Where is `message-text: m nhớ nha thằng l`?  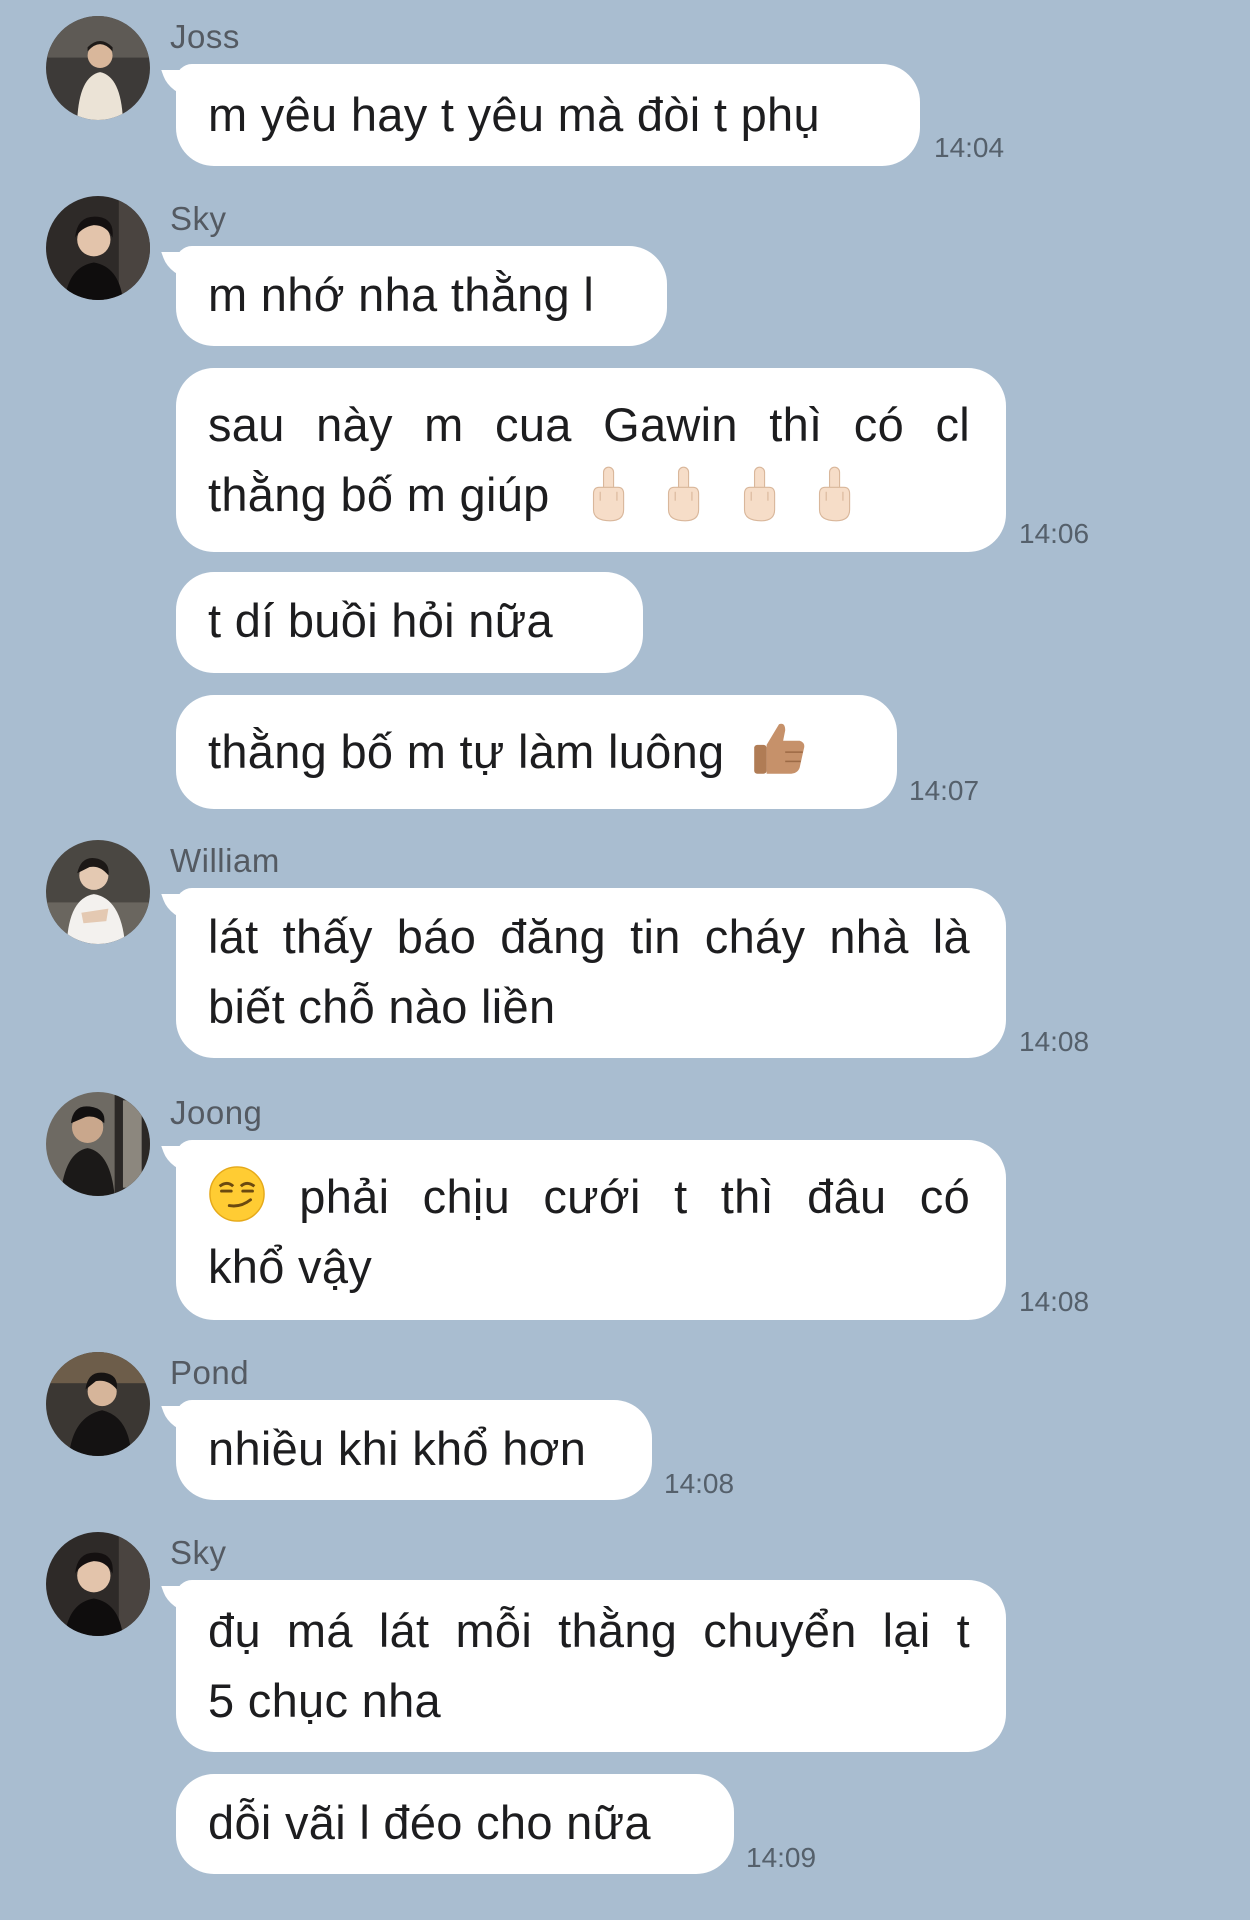
message-text: m nhớ nha thằng l is located at coordinates (401, 294).